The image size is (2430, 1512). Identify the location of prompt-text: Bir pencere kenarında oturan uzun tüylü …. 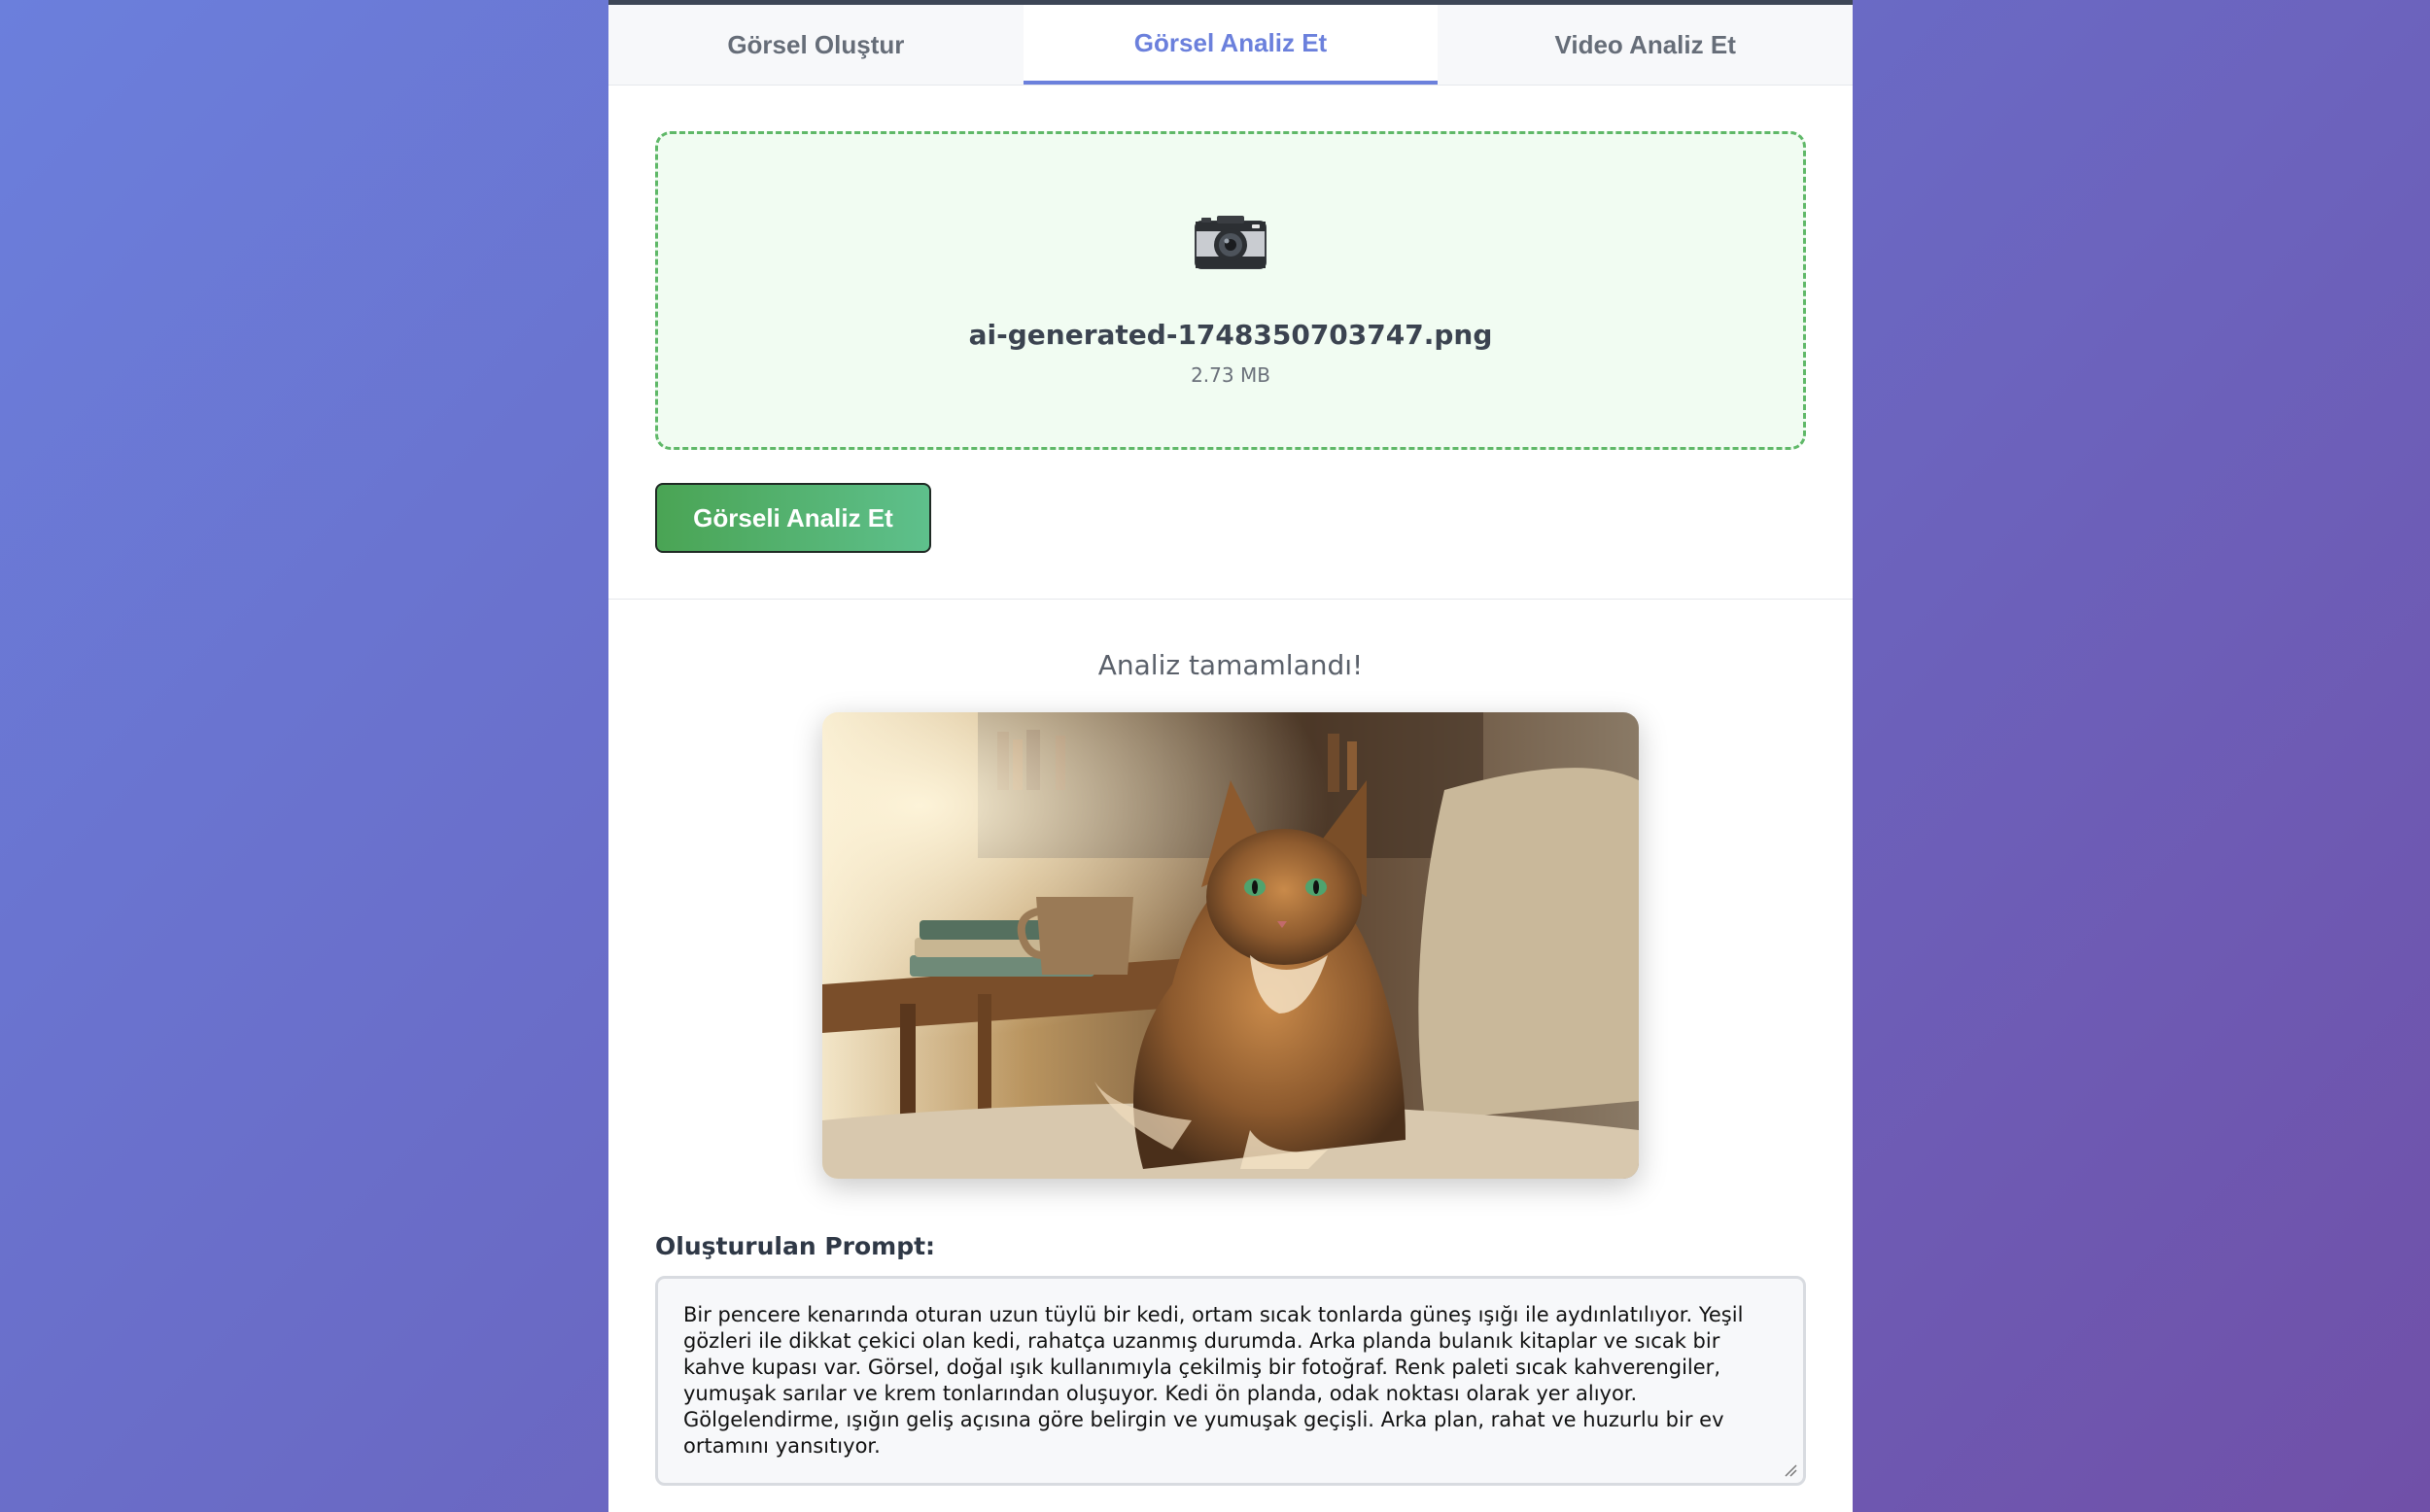
(1213, 1380).